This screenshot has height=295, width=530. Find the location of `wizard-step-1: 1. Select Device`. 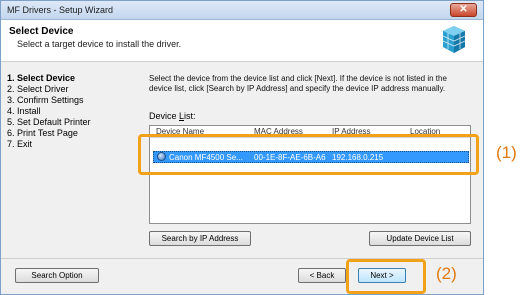

wizard-step-1: 1. Select Device is located at coordinates (41, 78).